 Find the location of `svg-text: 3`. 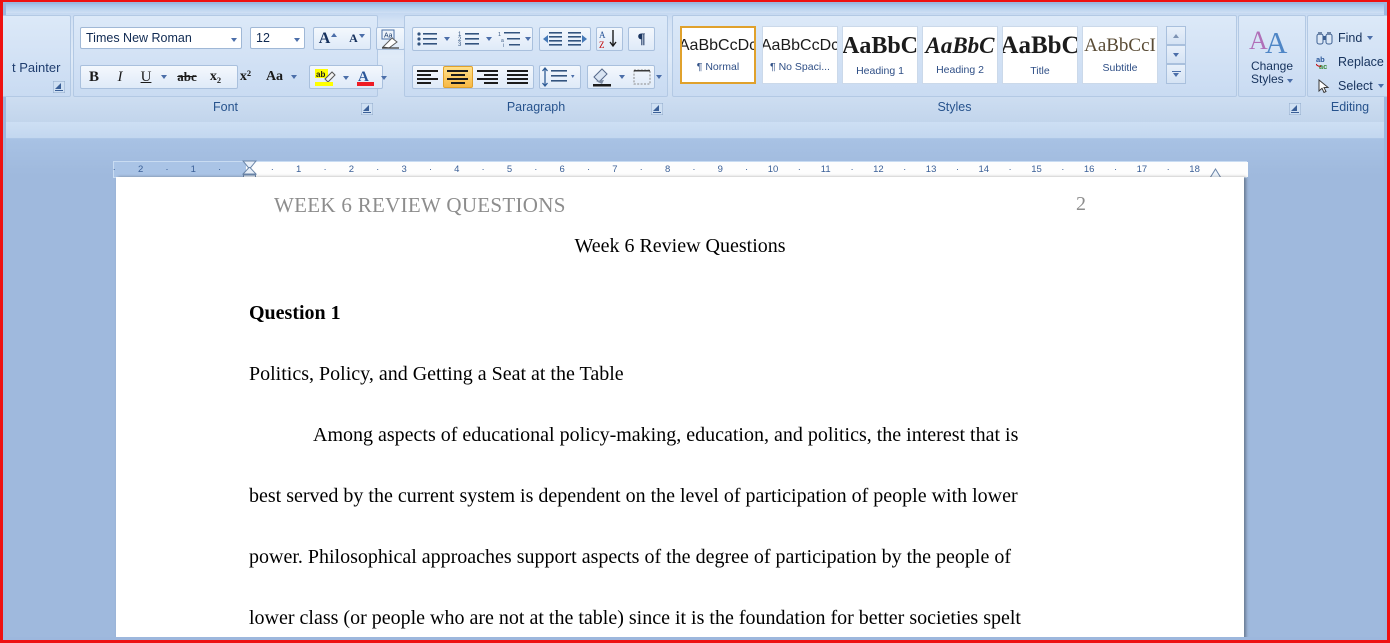

svg-text: 3 is located at coordinates (460, 45).